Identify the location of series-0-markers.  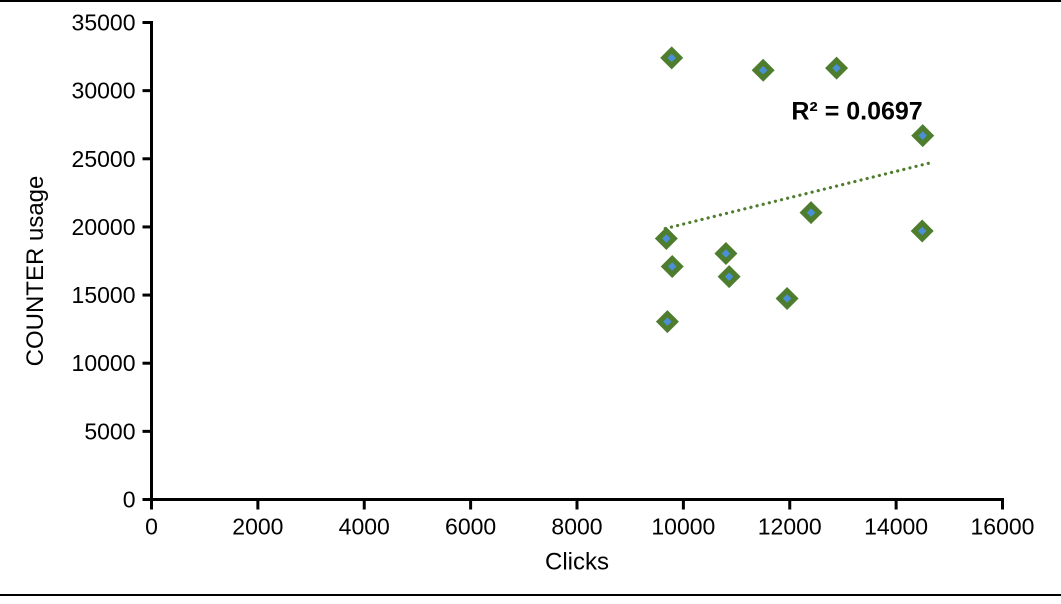
(794, 190).